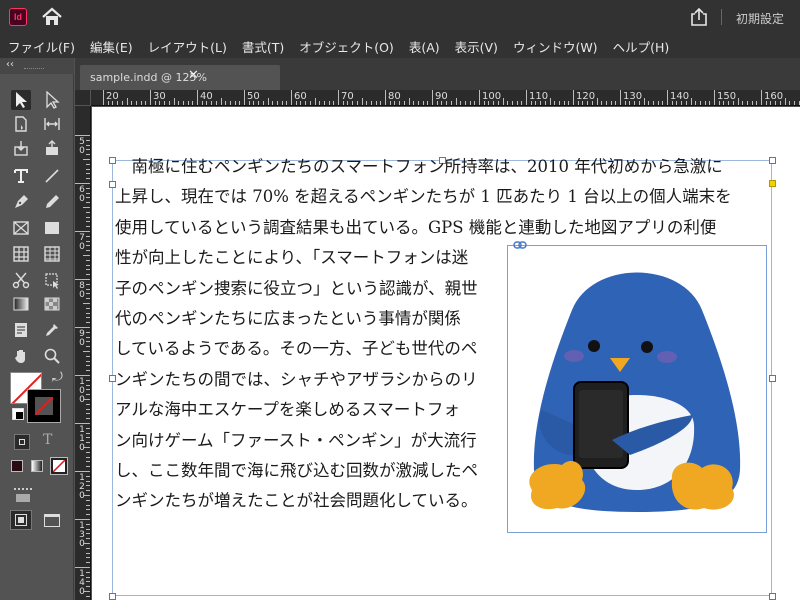  Describe the element at coordinates (187, 46) in the screenshot. I see `menu-layout: レイアウト(L)` at that location.